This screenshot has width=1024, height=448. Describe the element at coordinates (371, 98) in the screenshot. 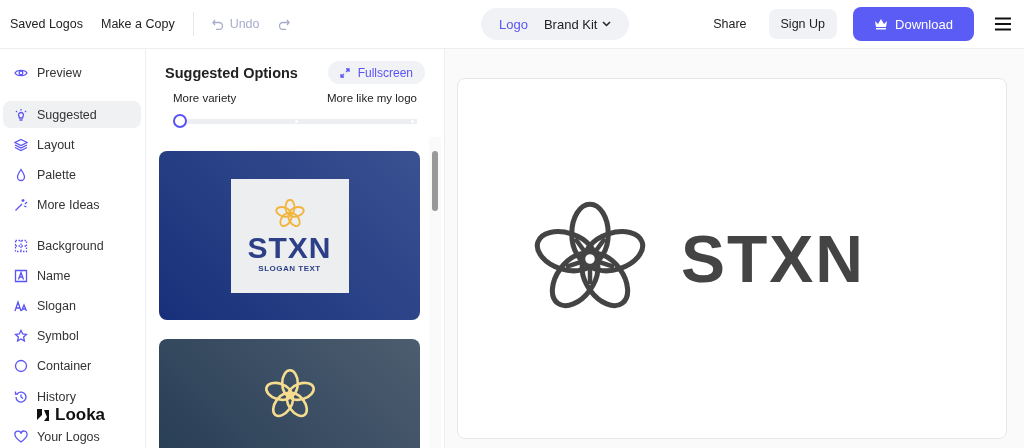

I see `slider-label: More like my logo` at that location.